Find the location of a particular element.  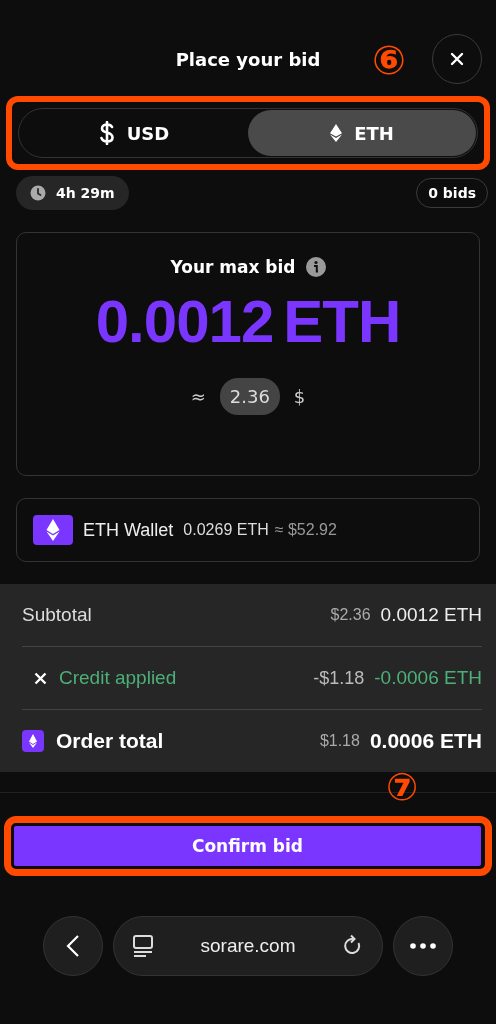

approx-sign: ≈ is located at coordinates (198, 396).